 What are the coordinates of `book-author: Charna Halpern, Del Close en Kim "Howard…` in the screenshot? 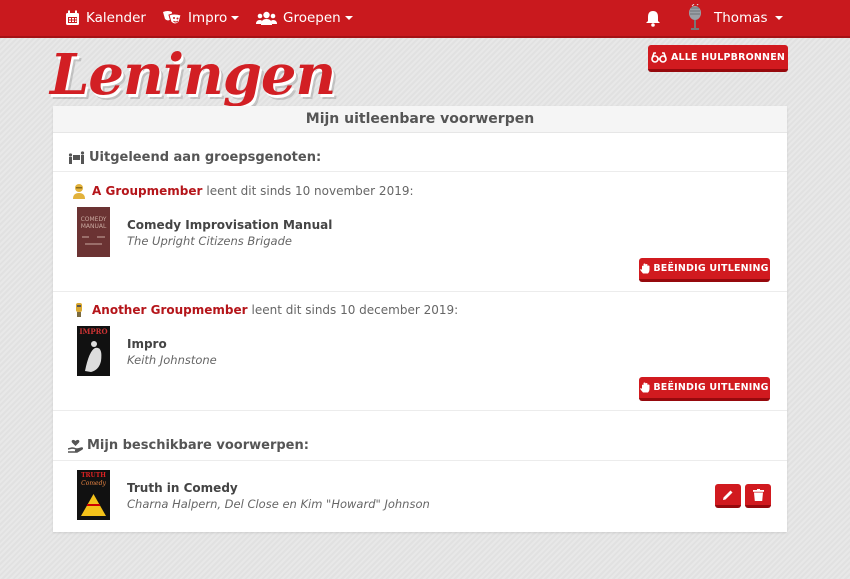 It's located at (278, 504).